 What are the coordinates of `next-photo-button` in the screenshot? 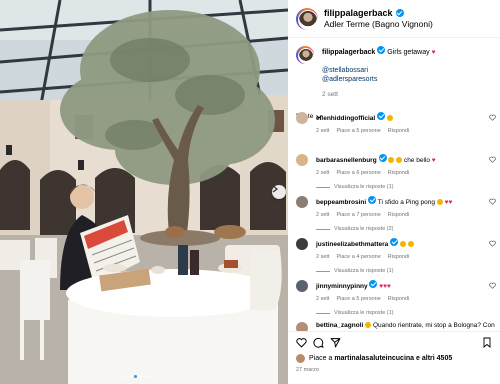 It's located at (279, 192).